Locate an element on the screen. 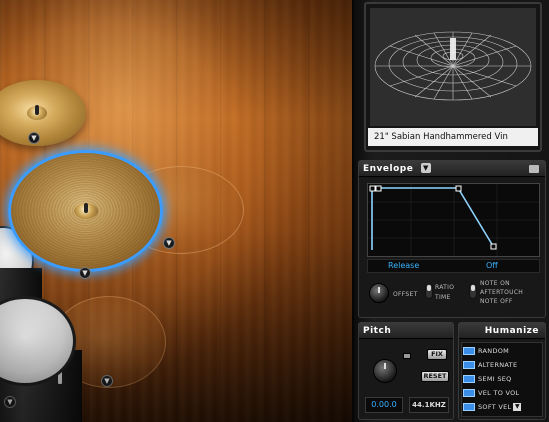 This screenshot has height=422, width=549. envelope-menu-dropdown-icon: ▼ is located at coordinates (425, 167).